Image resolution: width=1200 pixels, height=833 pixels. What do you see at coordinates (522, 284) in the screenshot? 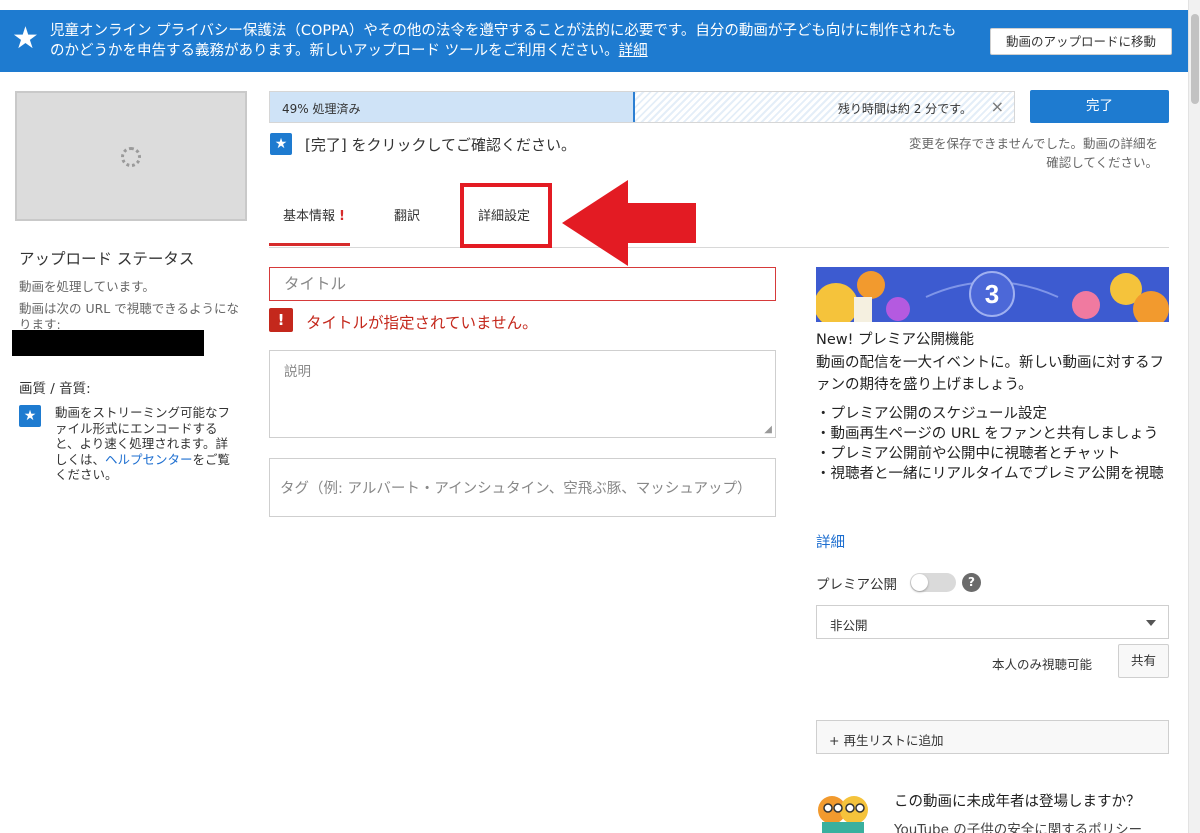
I see `title-input: タイトル` at bounding box center [522, 284].